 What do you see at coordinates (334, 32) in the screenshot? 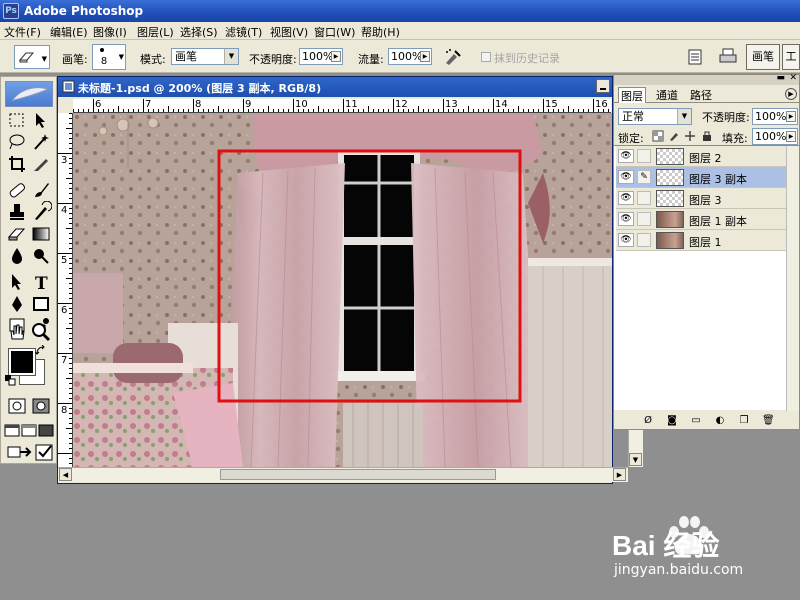
I see `menu-window: 窗口(W)` at bounding box center [334, 32].